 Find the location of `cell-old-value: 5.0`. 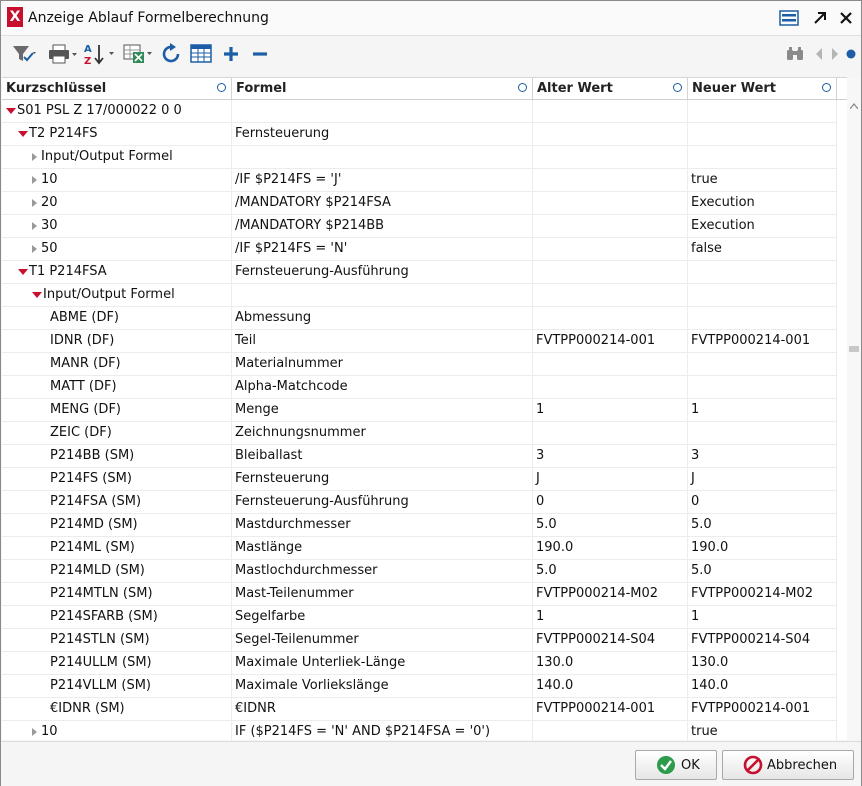

cell-old-value: 5.0 is located at coordinates (610, 571).